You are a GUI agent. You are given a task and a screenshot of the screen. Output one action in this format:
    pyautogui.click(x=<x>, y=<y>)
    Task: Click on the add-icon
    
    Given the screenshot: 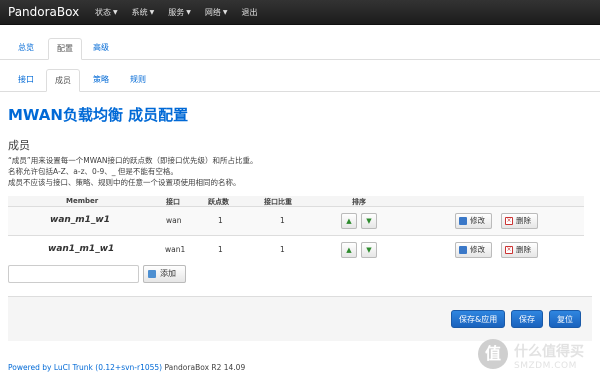 What is the action you would take?
    pyautogui.click(x=152, y=274)
    